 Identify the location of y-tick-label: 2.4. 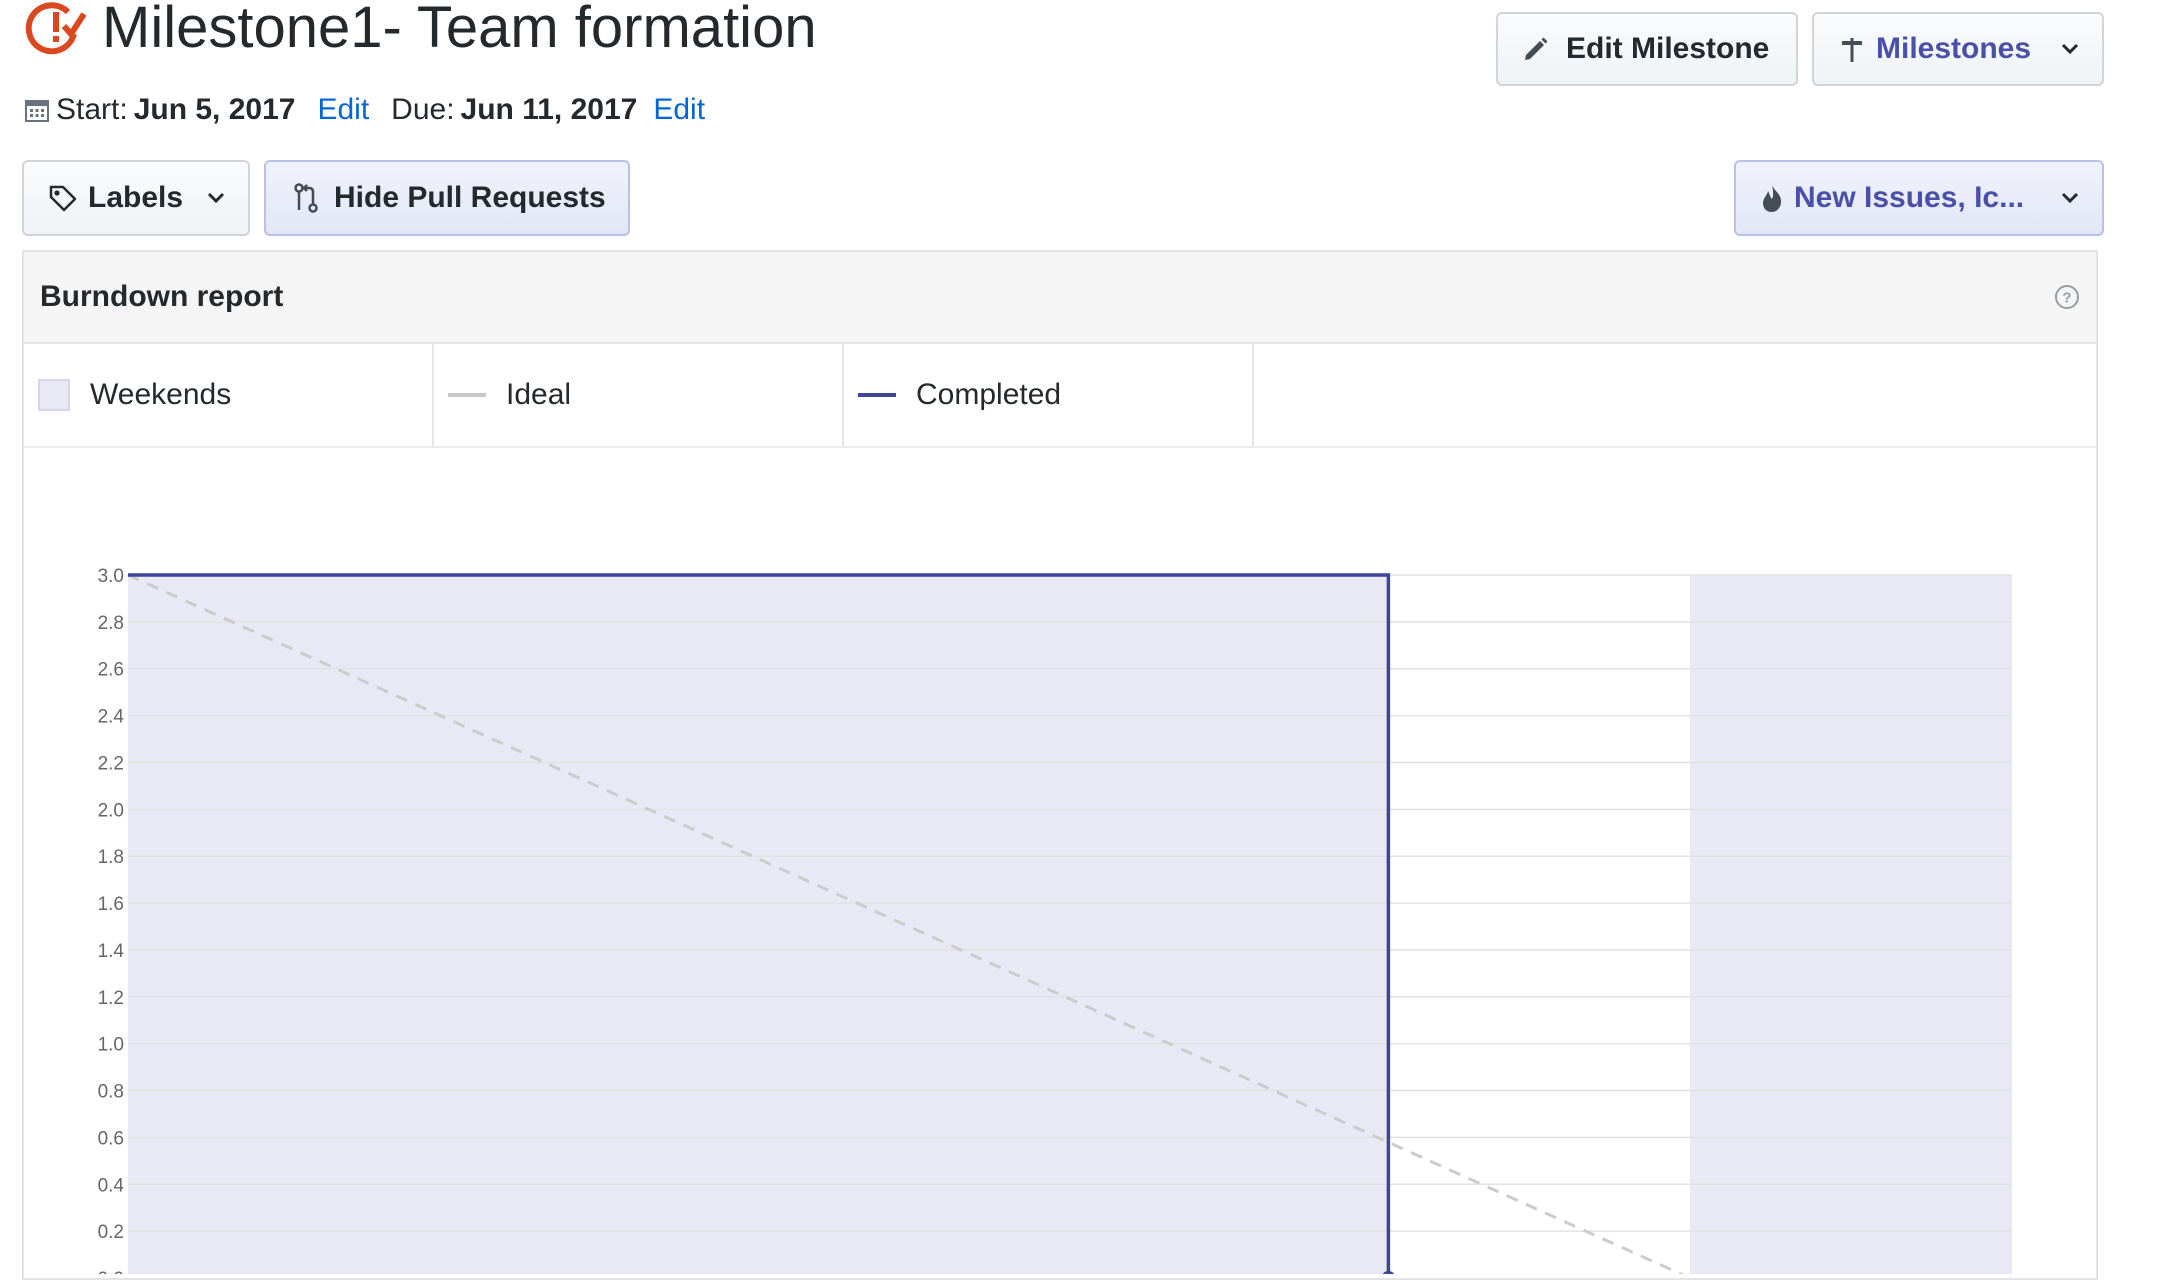
(111, 717).